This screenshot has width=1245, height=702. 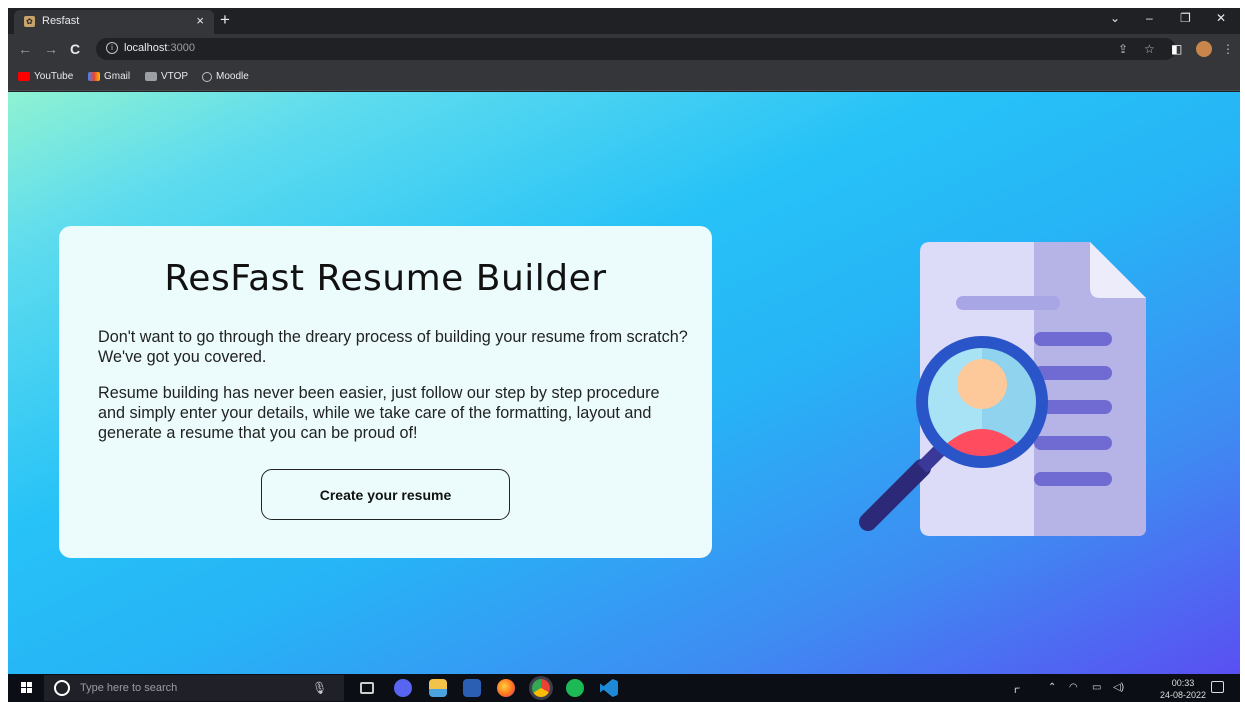 What do you see at coordinates (1228, 49) in the screenshot?
I see `menu-kebab-icon: ⋮` at bounding box center [1228, 49].